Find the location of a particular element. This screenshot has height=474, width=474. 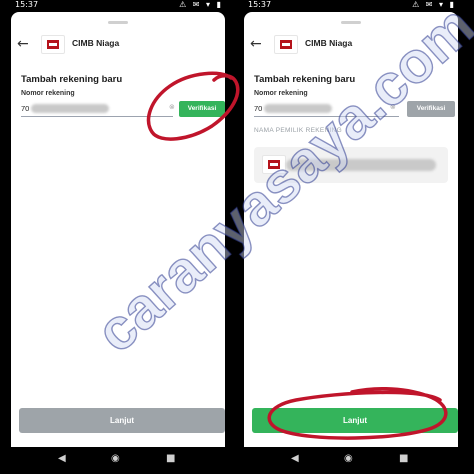

account-owner-card is located at coordinates (351, 165).